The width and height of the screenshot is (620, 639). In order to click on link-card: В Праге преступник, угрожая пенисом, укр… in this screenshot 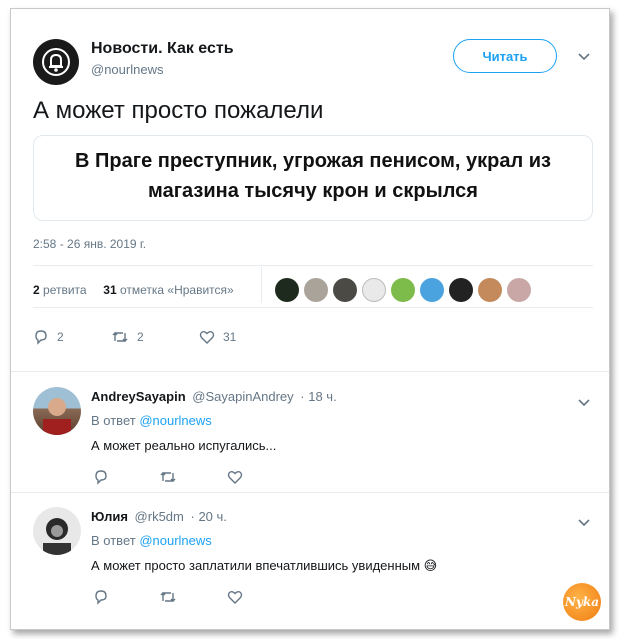, I will do `click(313, 178)`.